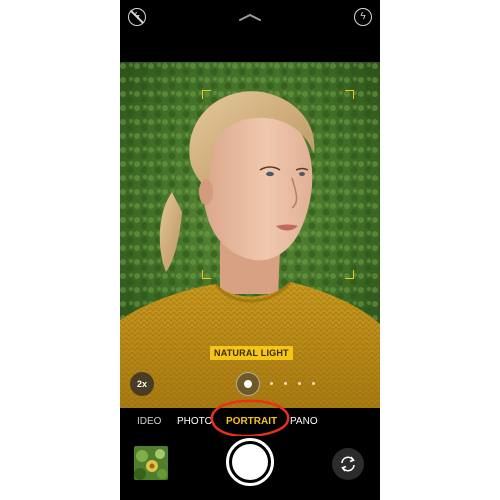 This screenshot has width=500, height=500. What do you see at coordinates (304, 422) in the screenshot?
I see `mode-pano: PANO` at bounding box center [304, 422].